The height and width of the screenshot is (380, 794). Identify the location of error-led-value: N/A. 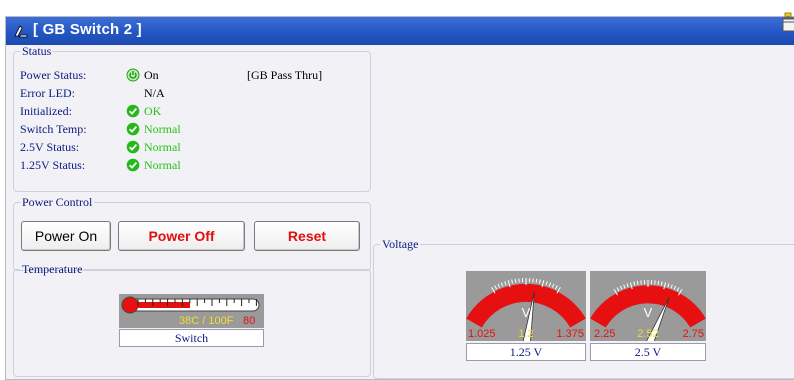
(154, 93).